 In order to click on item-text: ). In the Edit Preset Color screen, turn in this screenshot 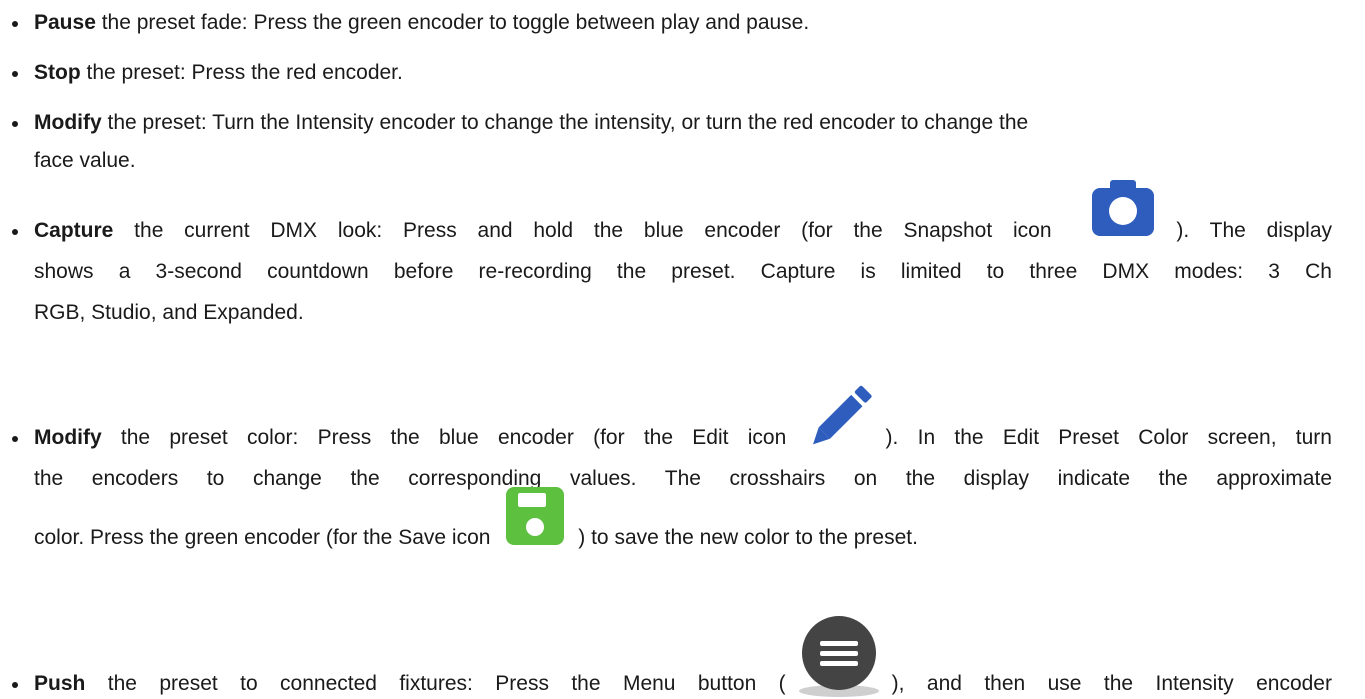, I will do `click(1108, 437)`.